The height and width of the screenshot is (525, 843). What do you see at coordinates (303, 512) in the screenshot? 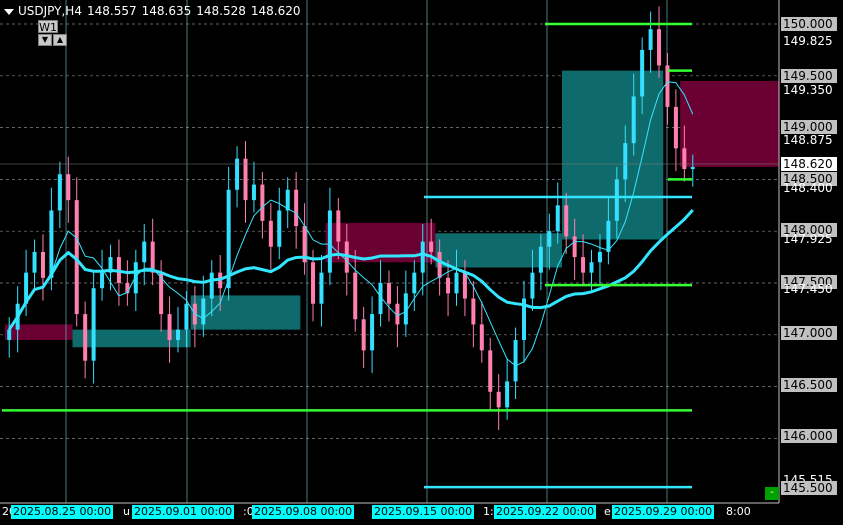
I see `time-label: 2025.09.08 00:00` at bounding box center [303, 512].